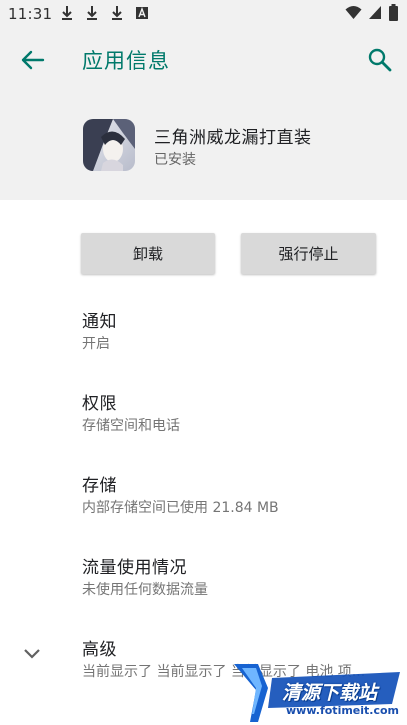 The height and width of the screenshot is (725, 407). I want to click on page-title: 应用信息, so click(126, 61).